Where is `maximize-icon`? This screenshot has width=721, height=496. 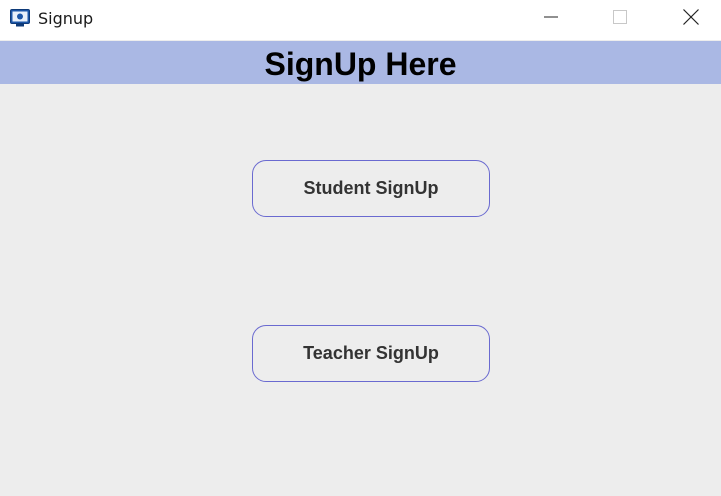 maximize-icon is located at coordinates (620, 19).